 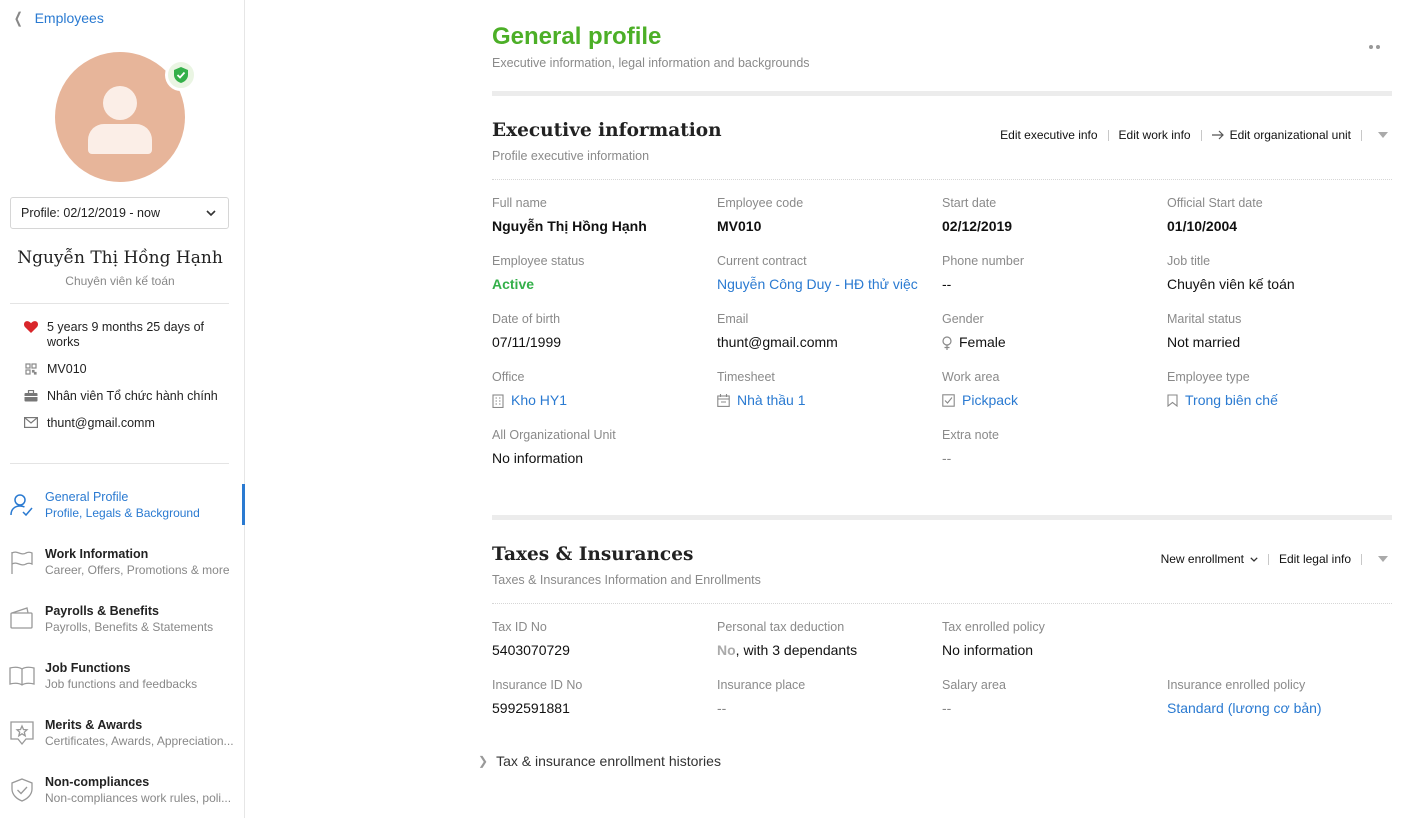 I want to click on page-title: General profile, so click(x=577, y=36).